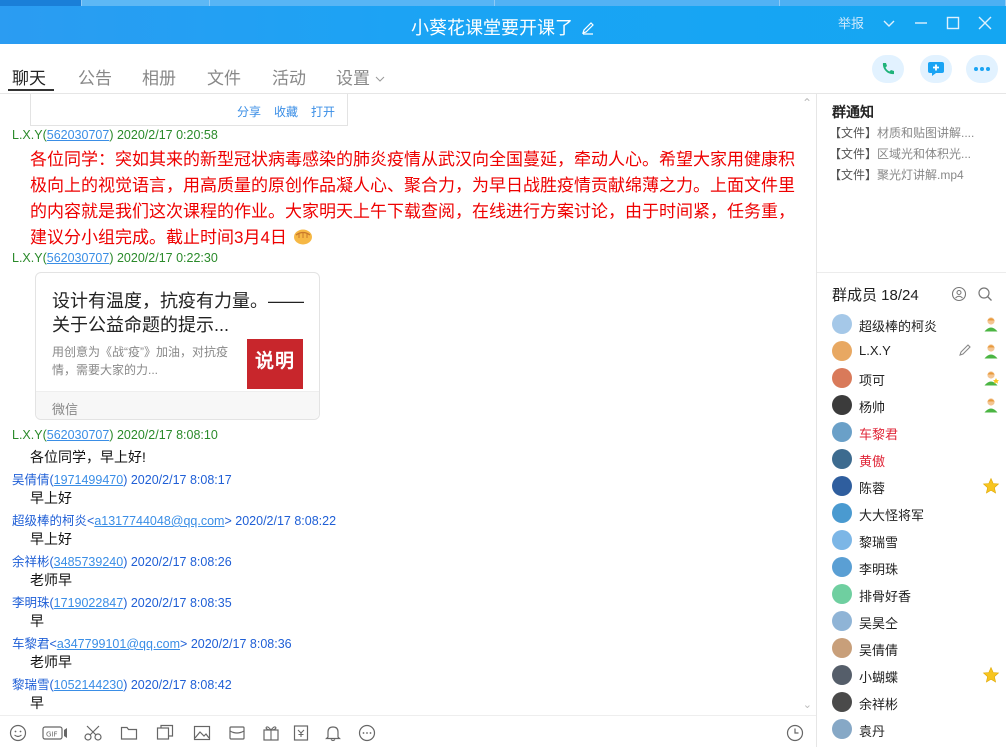 The width and height of the screenshot is (1006, 747). I want to click on minimize-icon, so click(921, 23).